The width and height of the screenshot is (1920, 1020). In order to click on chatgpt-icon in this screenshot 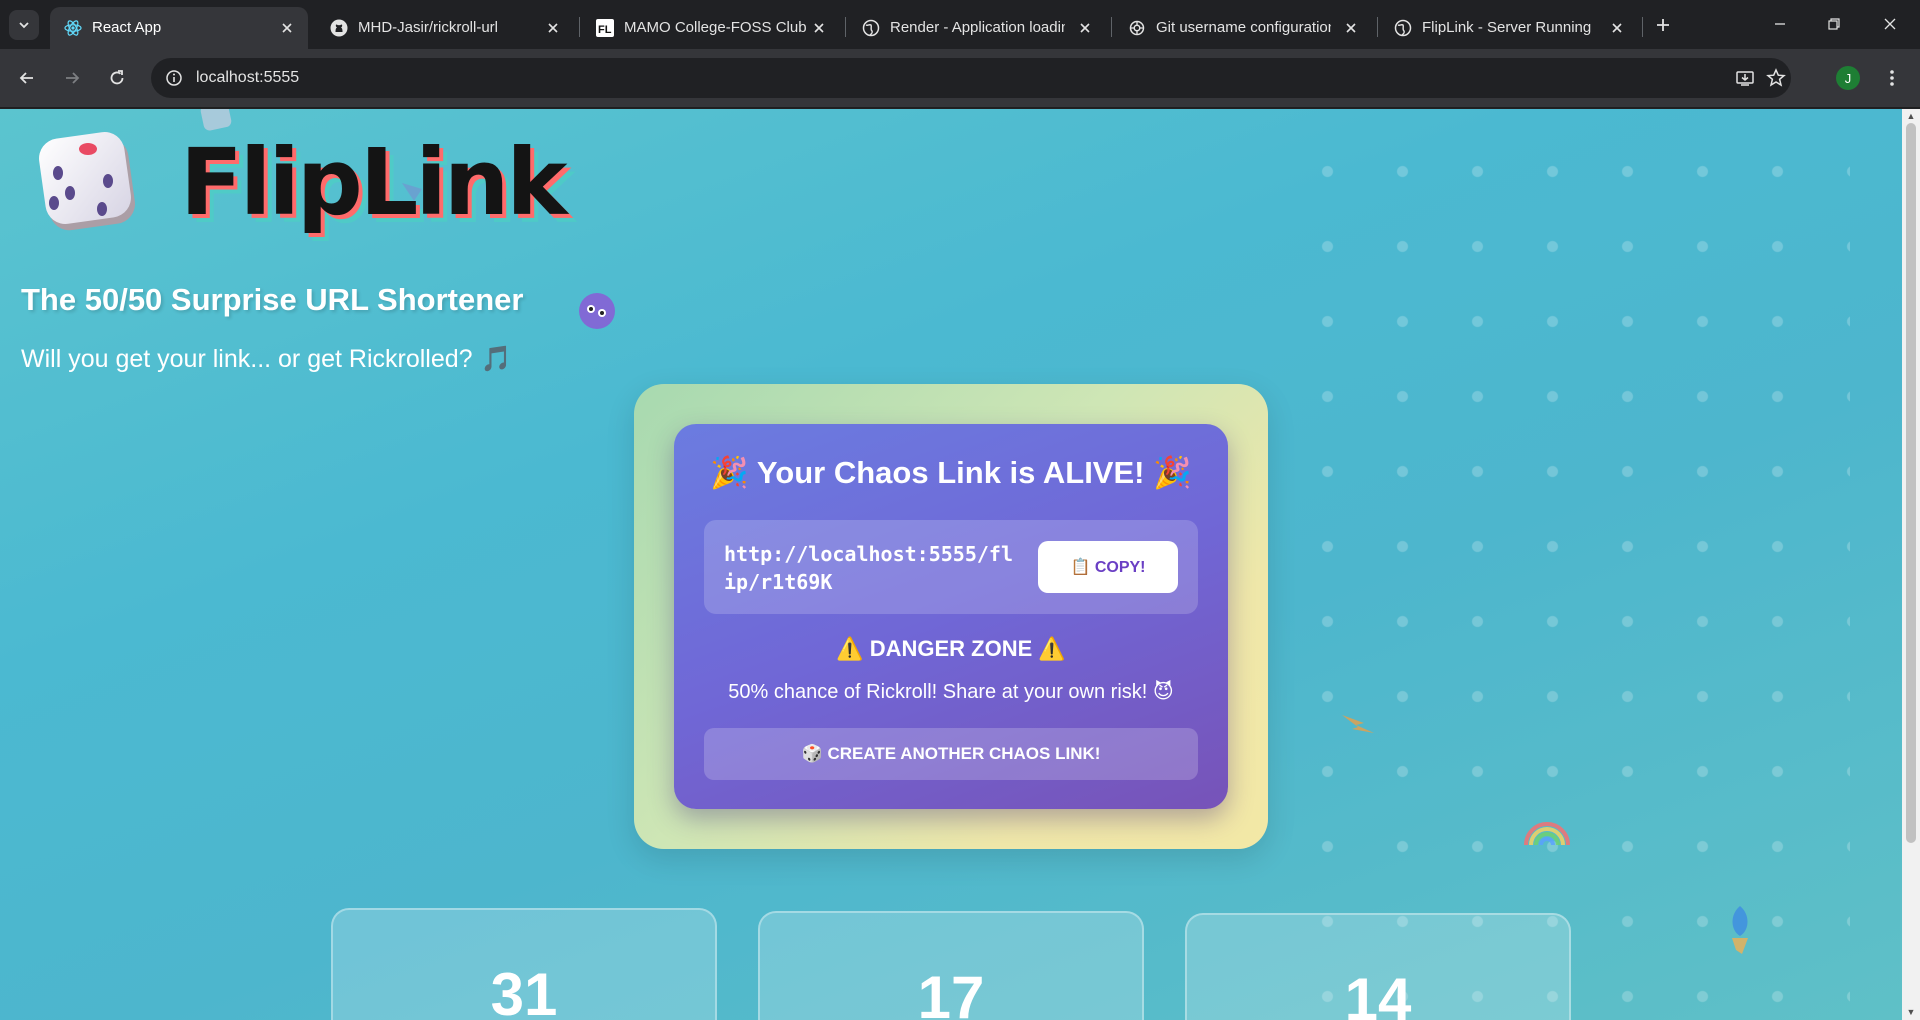, I will do `click(1137, 28)`.